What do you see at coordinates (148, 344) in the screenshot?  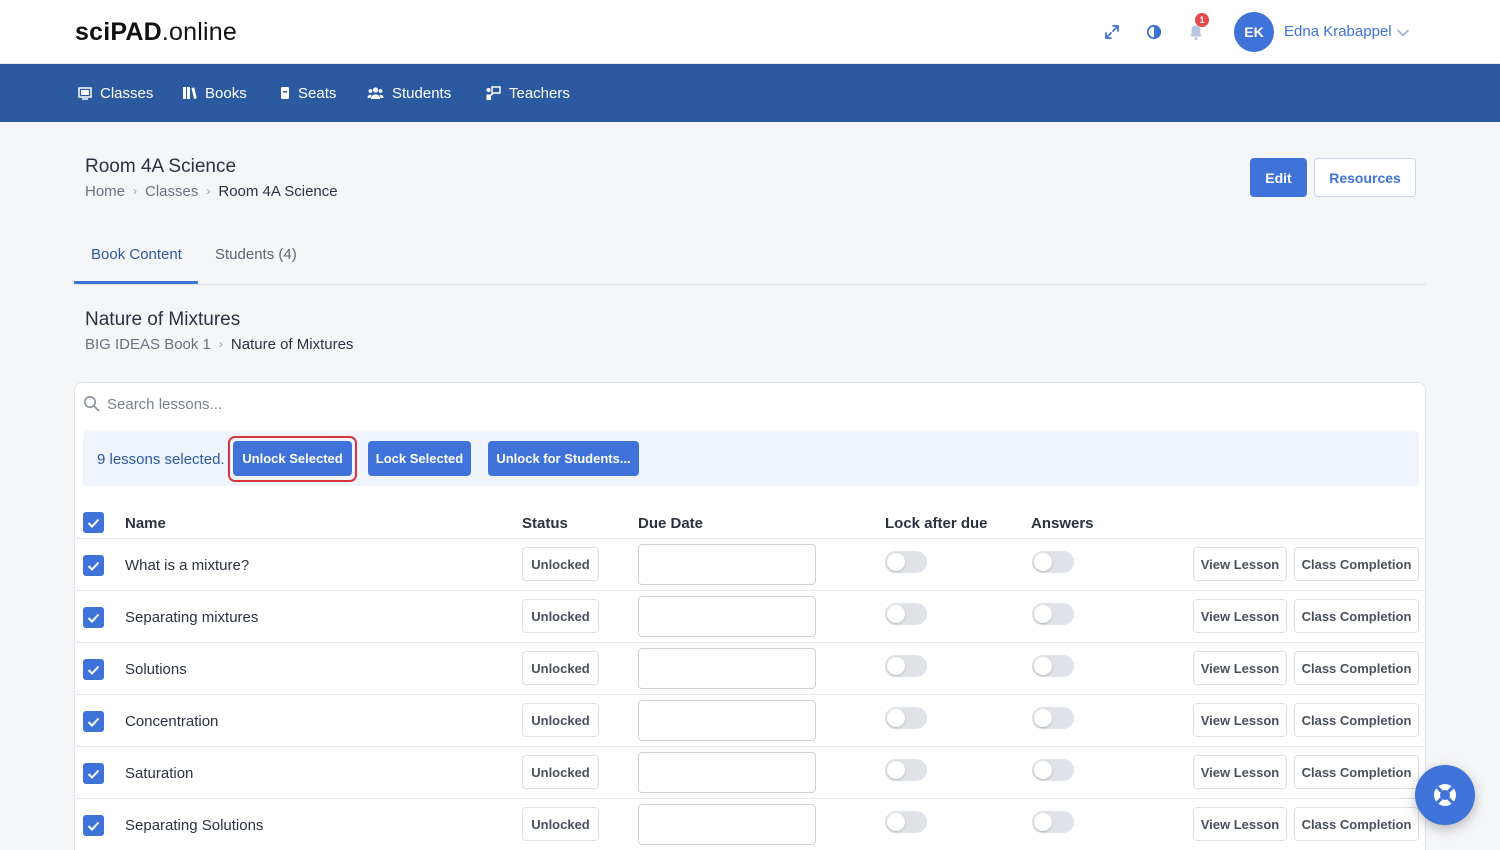 I see `breadcrumb-book: BIG IDEAS Book 1` at bounding box center [148, 344].